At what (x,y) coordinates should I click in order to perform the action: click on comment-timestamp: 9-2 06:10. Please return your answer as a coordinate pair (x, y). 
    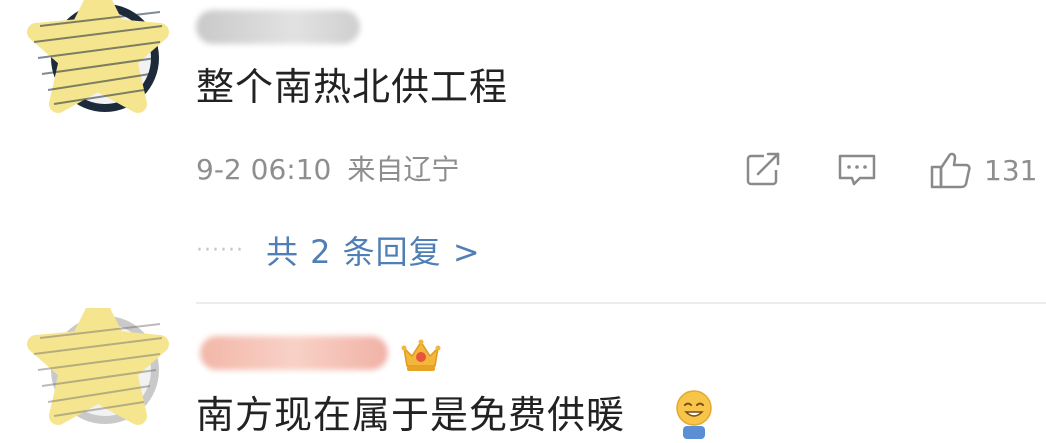
    Looking at the image, I should click on (264, 169).